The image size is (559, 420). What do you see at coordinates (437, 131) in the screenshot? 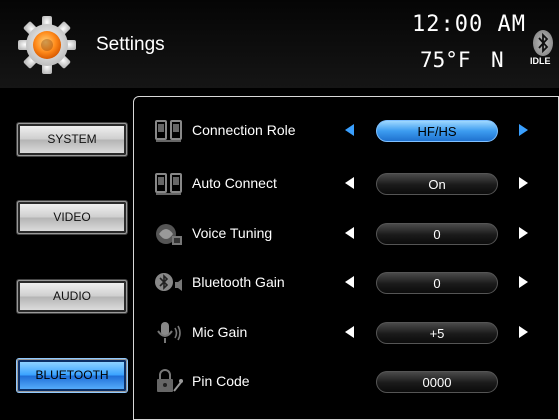
I see `setting-value-selector: HF/HS` at bounding box center [437, 131].